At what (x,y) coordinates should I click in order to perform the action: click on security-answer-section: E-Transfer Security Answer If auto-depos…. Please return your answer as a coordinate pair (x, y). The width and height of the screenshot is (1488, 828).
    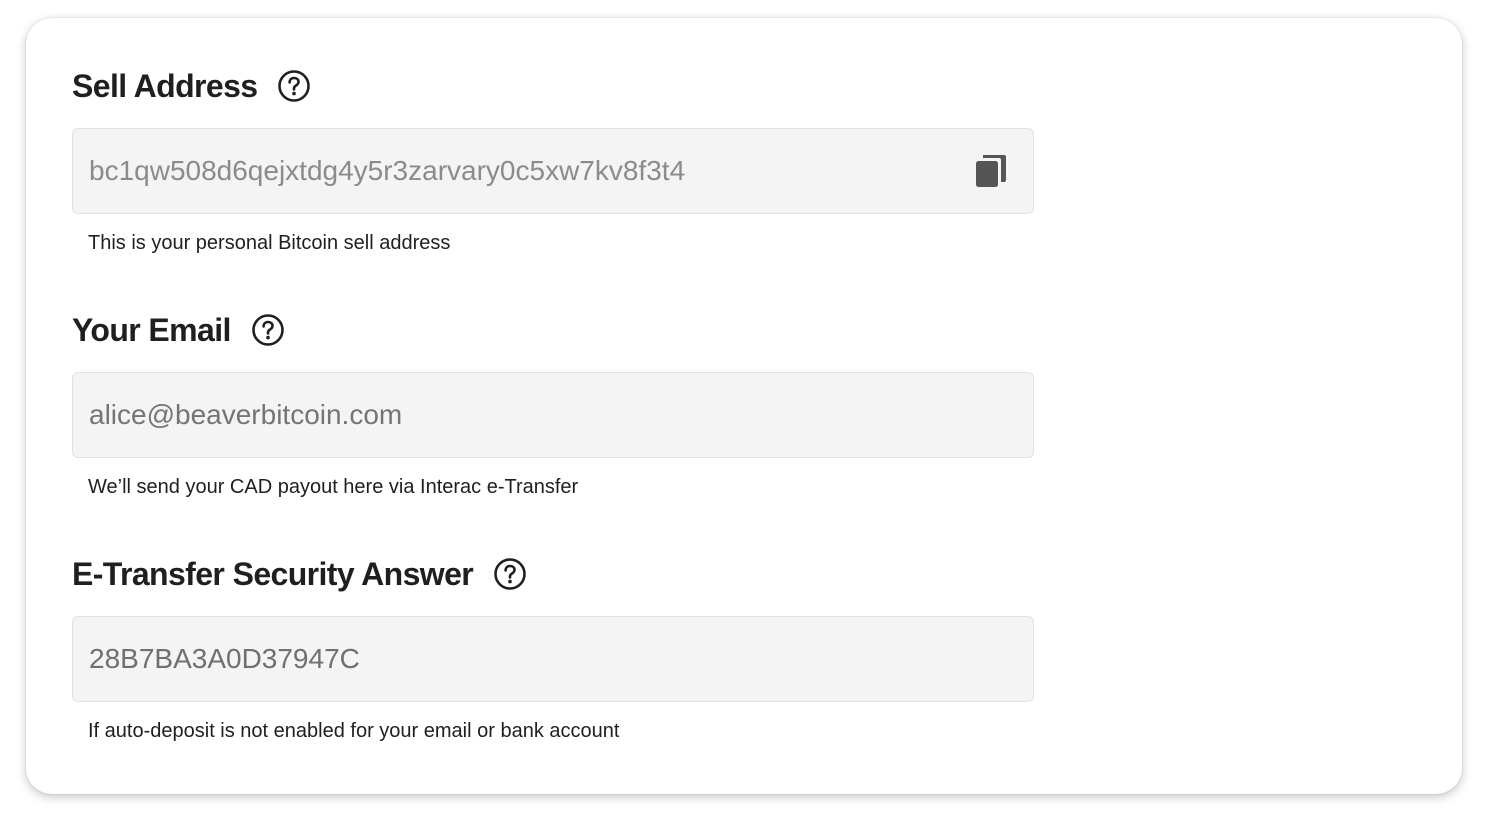
    Looking at the image, I should click on (553, 648).